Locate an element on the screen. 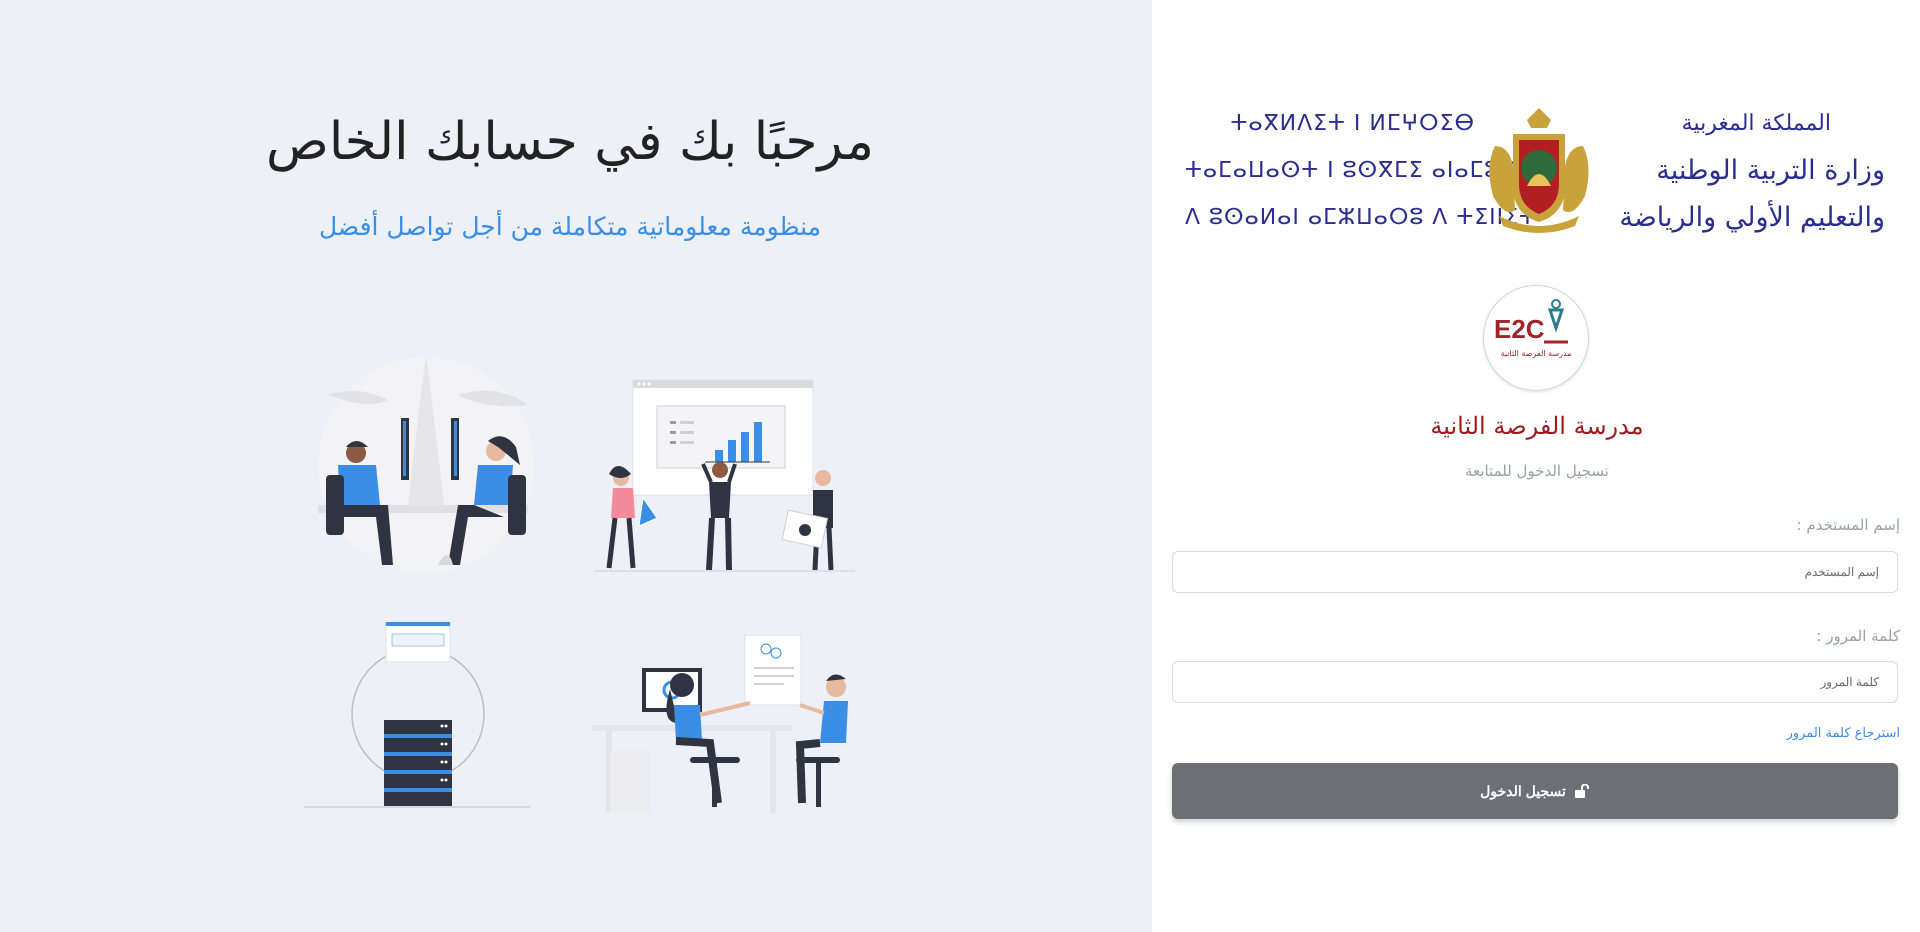  username-placeholder: إسم المستخدم is located at coordinates (1841, 572).